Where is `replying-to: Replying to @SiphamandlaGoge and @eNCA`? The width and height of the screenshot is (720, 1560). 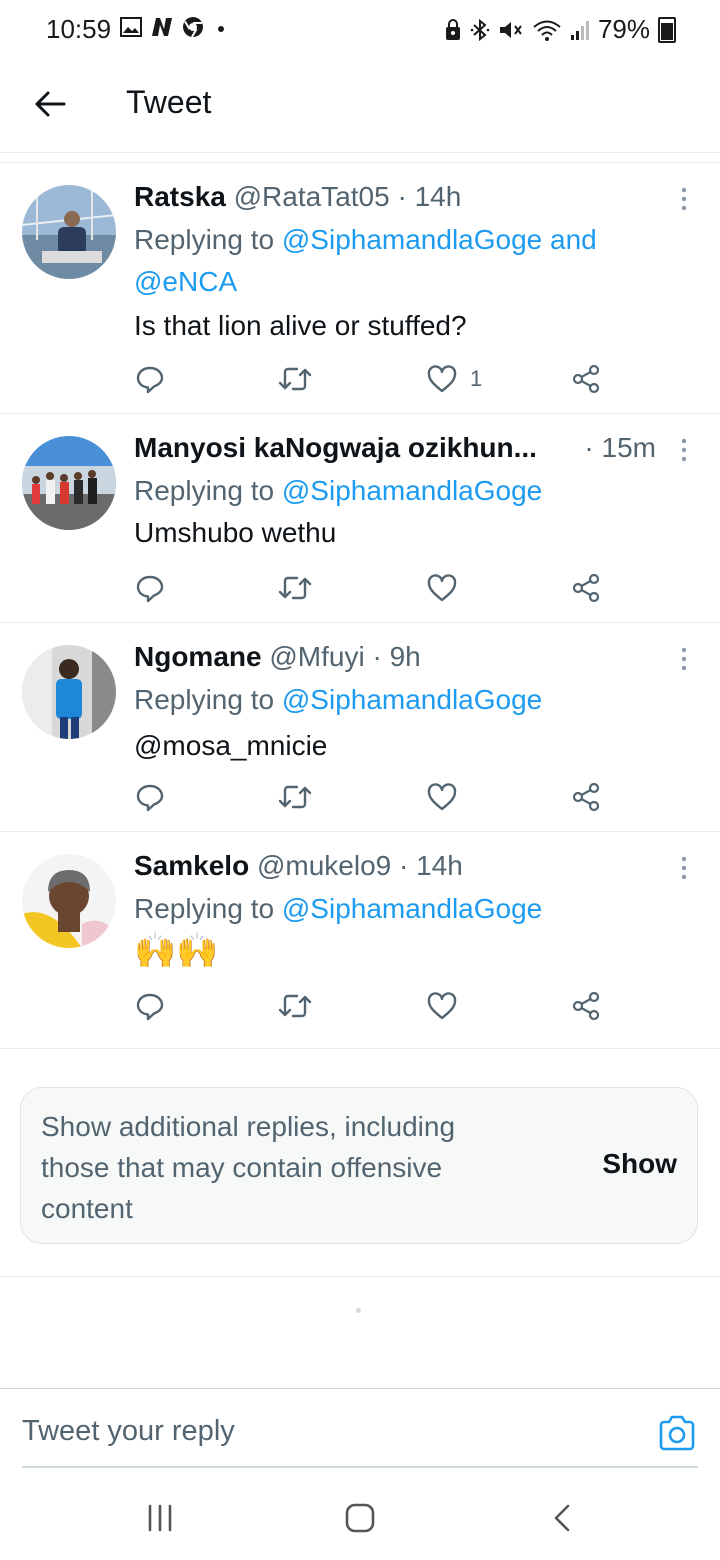 replying-to: Replying to @SiphamandlaGoge and @eNCA is located at coordinates (413, 261).